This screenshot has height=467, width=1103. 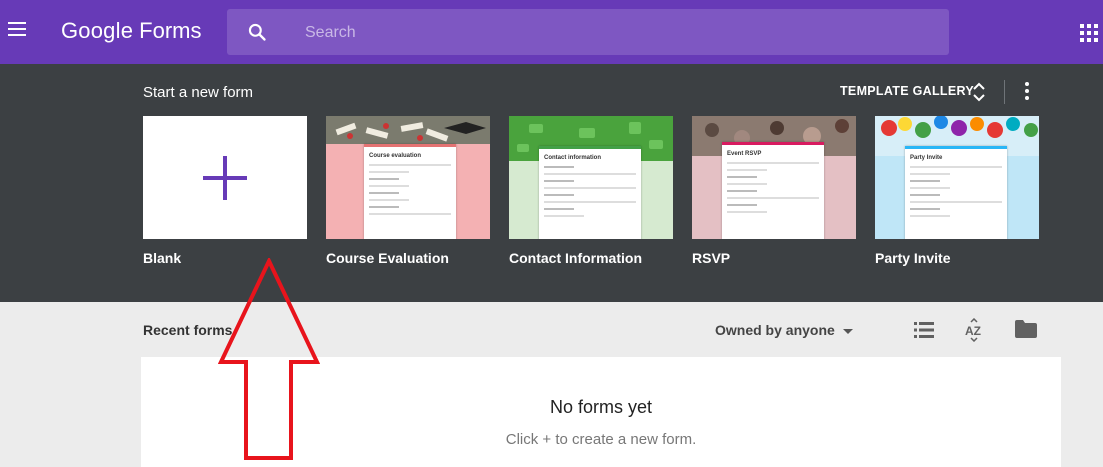 What do you see at coordinates (744, 154) in the screenshot?
I see `form-preview-title: Event RSVP` at bounding box center [744, 154].